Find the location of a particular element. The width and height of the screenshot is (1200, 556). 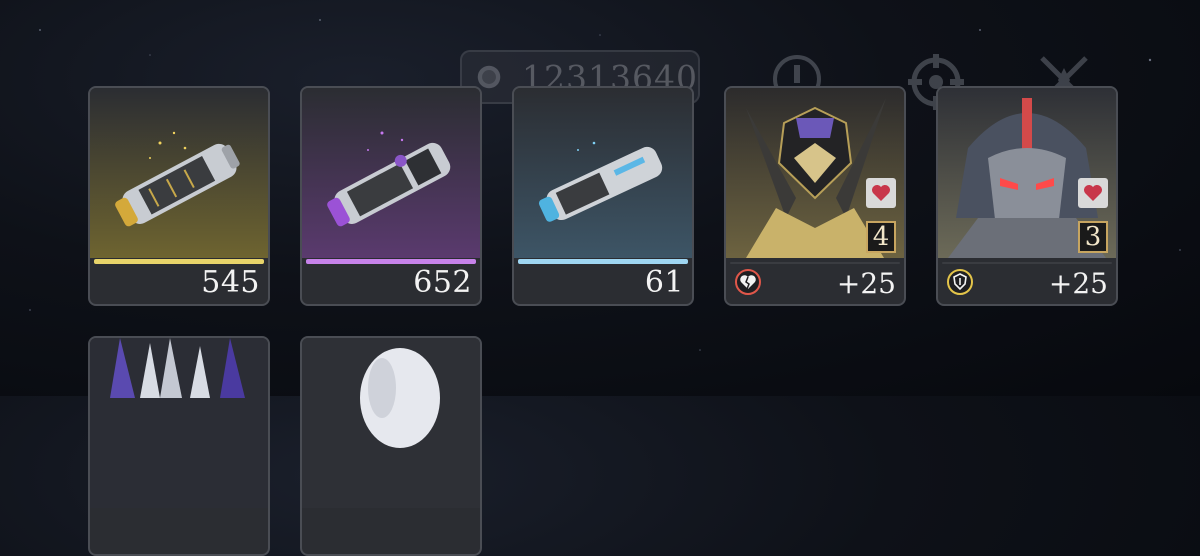

item-card-purple-capsule: 652 is located at coordinates (391, 196).